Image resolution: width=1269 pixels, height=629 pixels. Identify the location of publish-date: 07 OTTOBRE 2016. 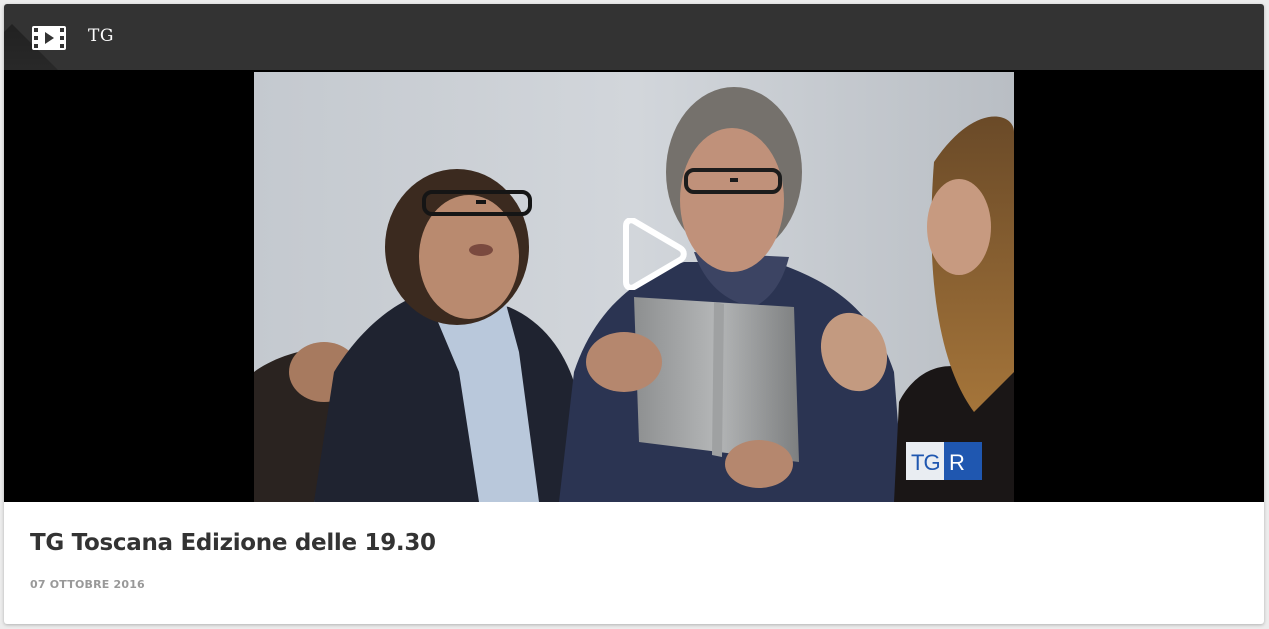
(87, 584).